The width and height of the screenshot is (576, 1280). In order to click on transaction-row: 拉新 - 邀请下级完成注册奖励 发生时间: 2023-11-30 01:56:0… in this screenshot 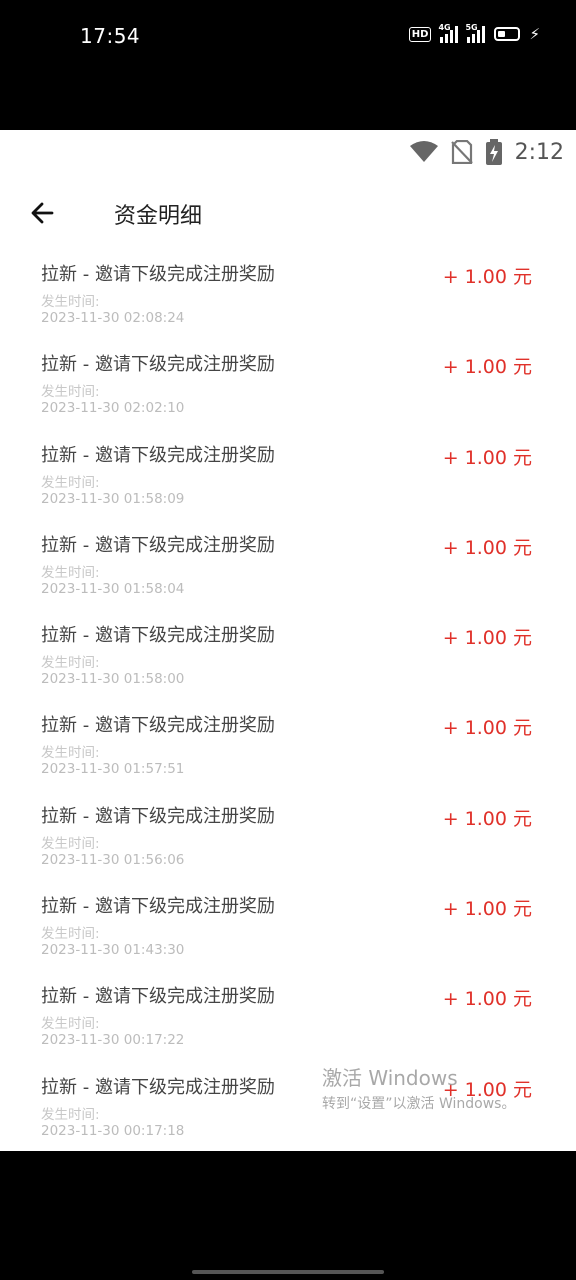, I will do `click(288, 841)`.